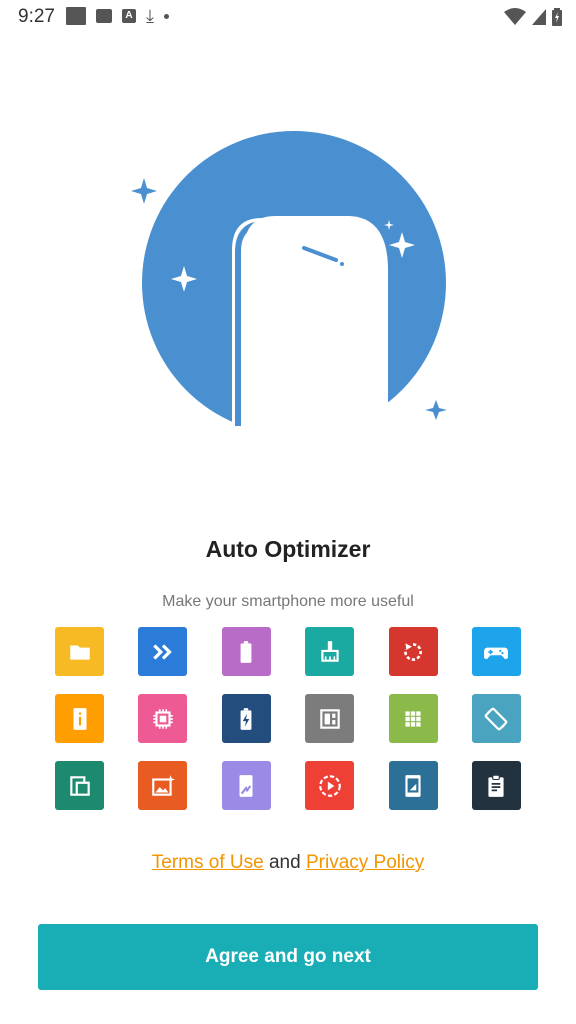  I want to click on and-text: and, so click(284, 862).